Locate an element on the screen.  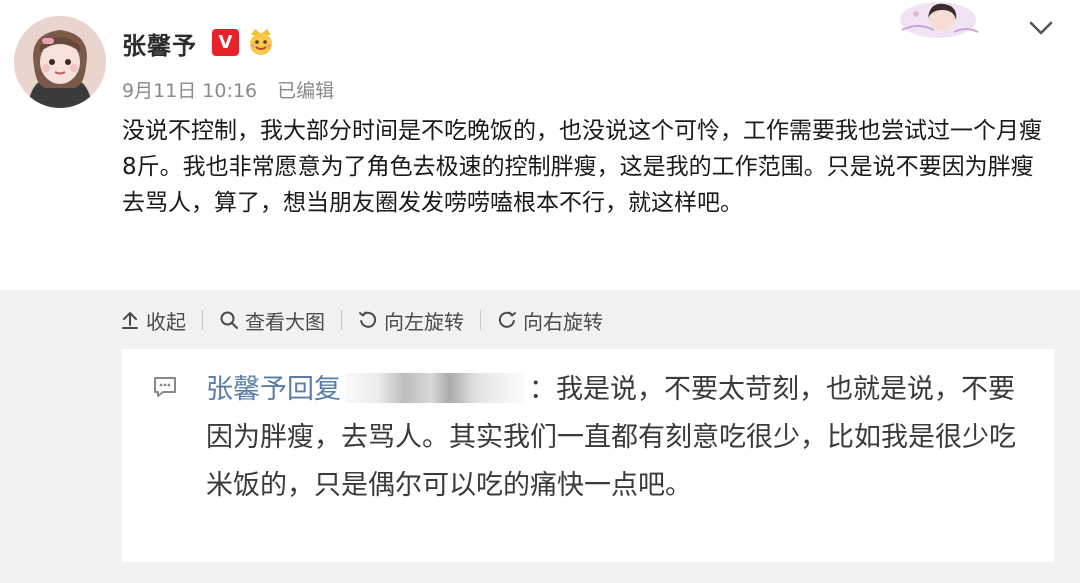
view-large-label: 查看大图 is located at coordinates (285, 321).